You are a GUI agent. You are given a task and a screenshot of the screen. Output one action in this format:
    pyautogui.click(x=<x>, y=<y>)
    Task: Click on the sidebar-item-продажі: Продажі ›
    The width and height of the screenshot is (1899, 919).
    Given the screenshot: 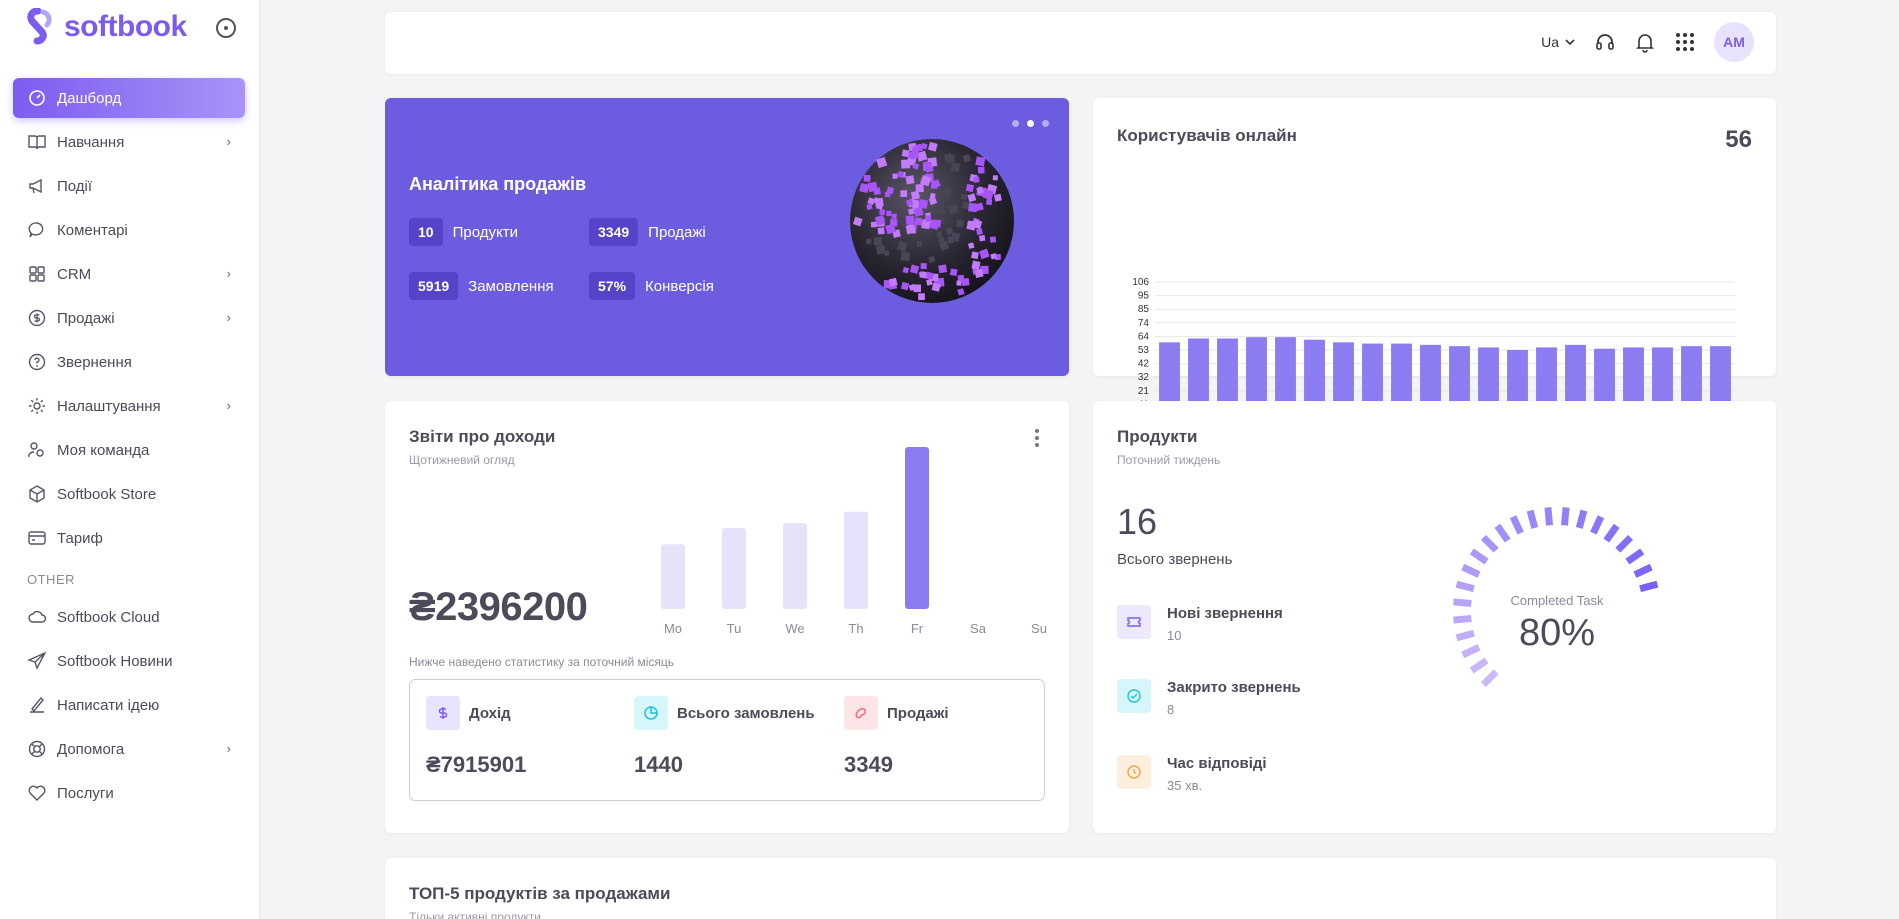 What is the action you would take?
    pyautogui.click(x=129, y=318)
    